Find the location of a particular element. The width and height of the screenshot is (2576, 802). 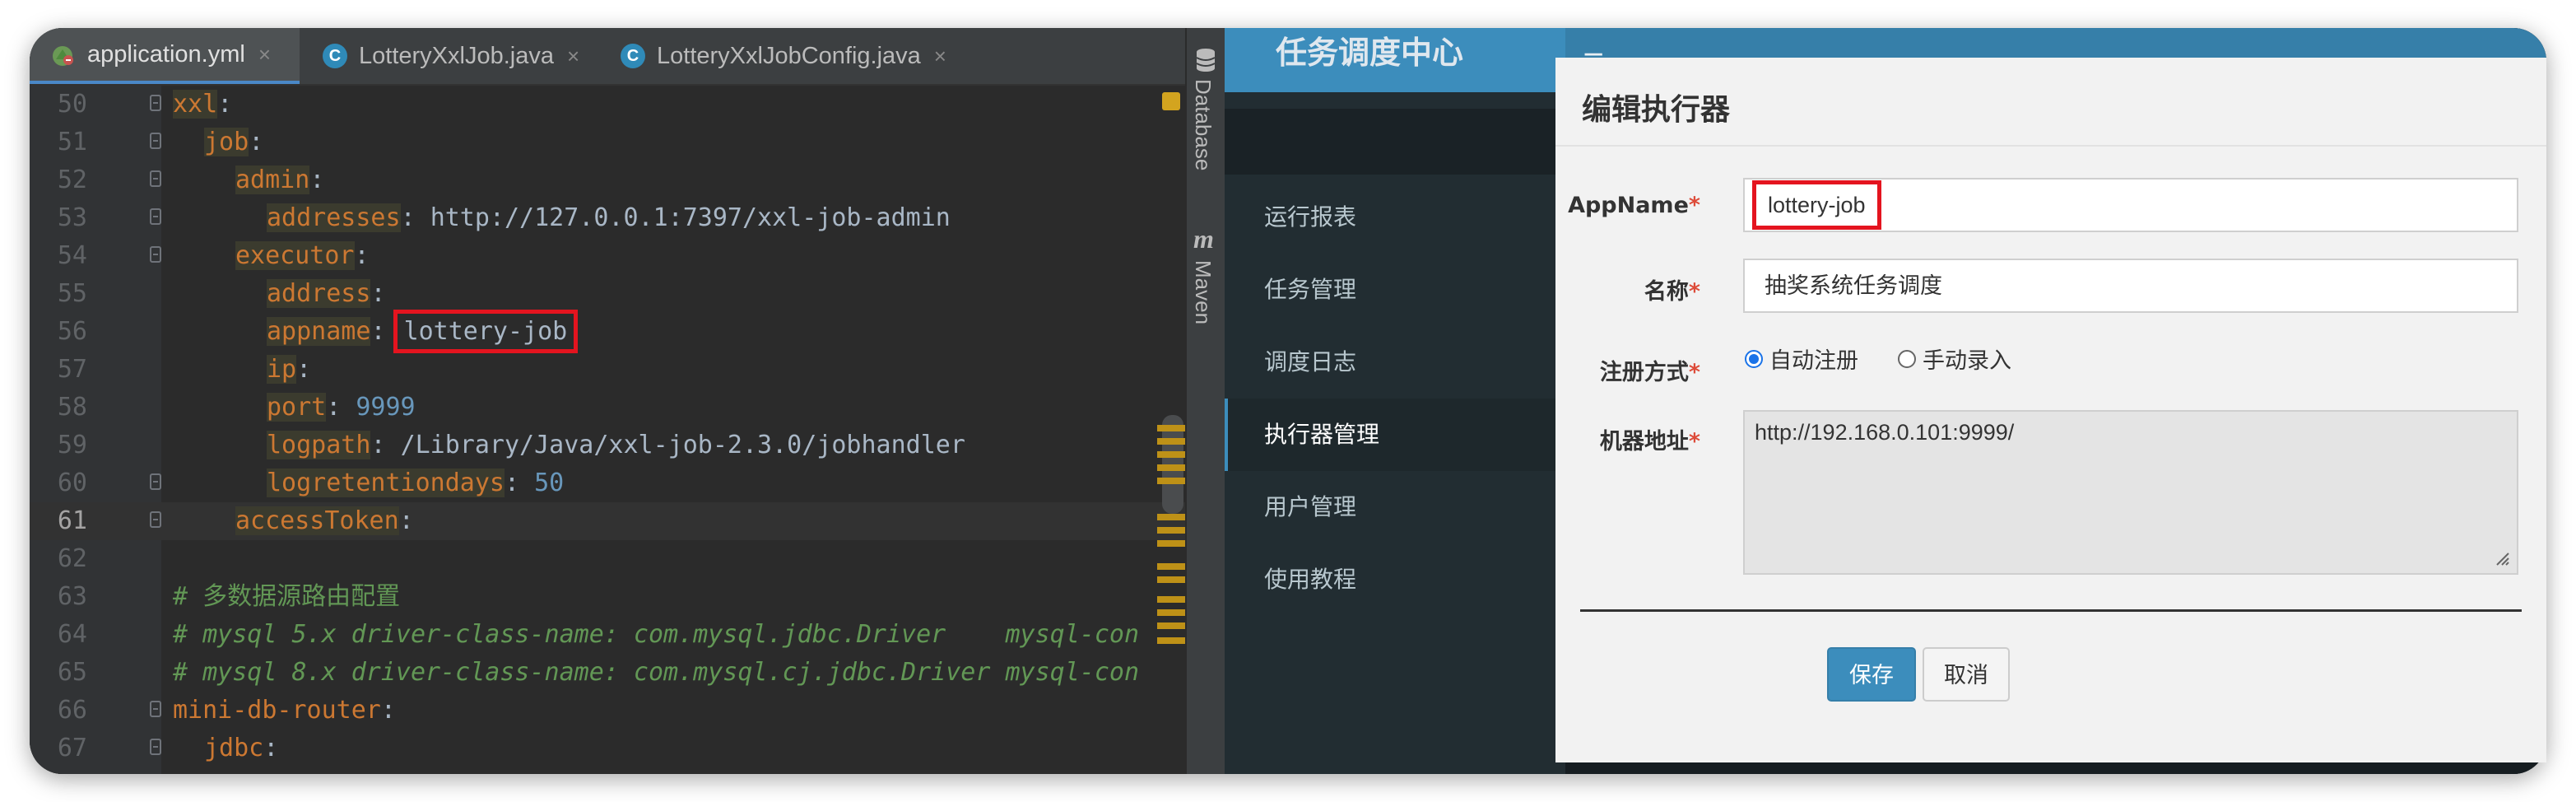

sidebar-item-logs: 调度日志 is located at coordinates (1395, 362).